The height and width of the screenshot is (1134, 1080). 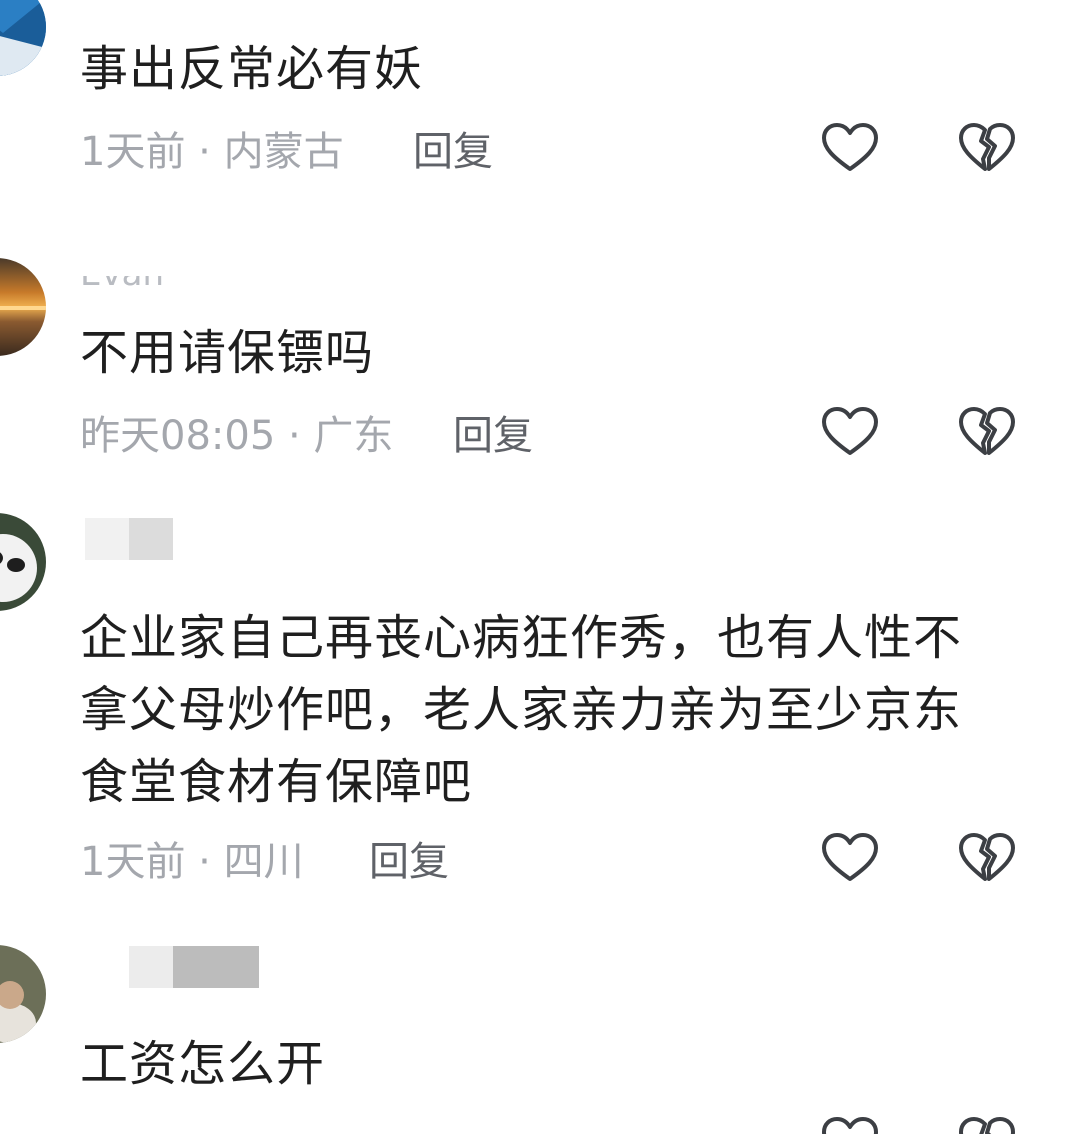 What do you see at coordinates (192, 862) in the screenshot?
I see `comment-meta: 1天前 · 四川` at bounding box center [192, 862].